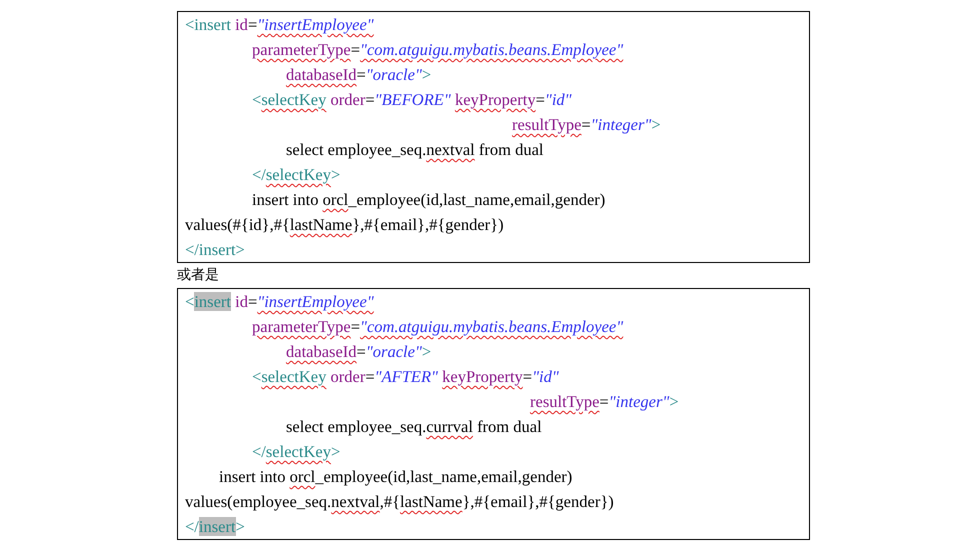  I want to click on code-line: select employee_seq.currval from dual, so click(414, 427).